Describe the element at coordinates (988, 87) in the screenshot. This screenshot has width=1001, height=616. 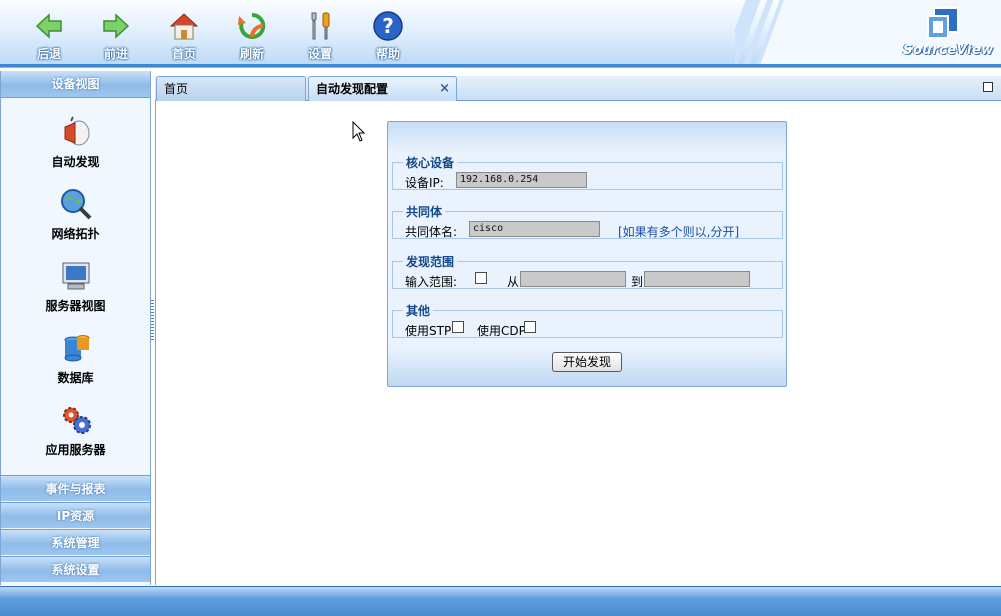
I see `maximize-icon` at that location.